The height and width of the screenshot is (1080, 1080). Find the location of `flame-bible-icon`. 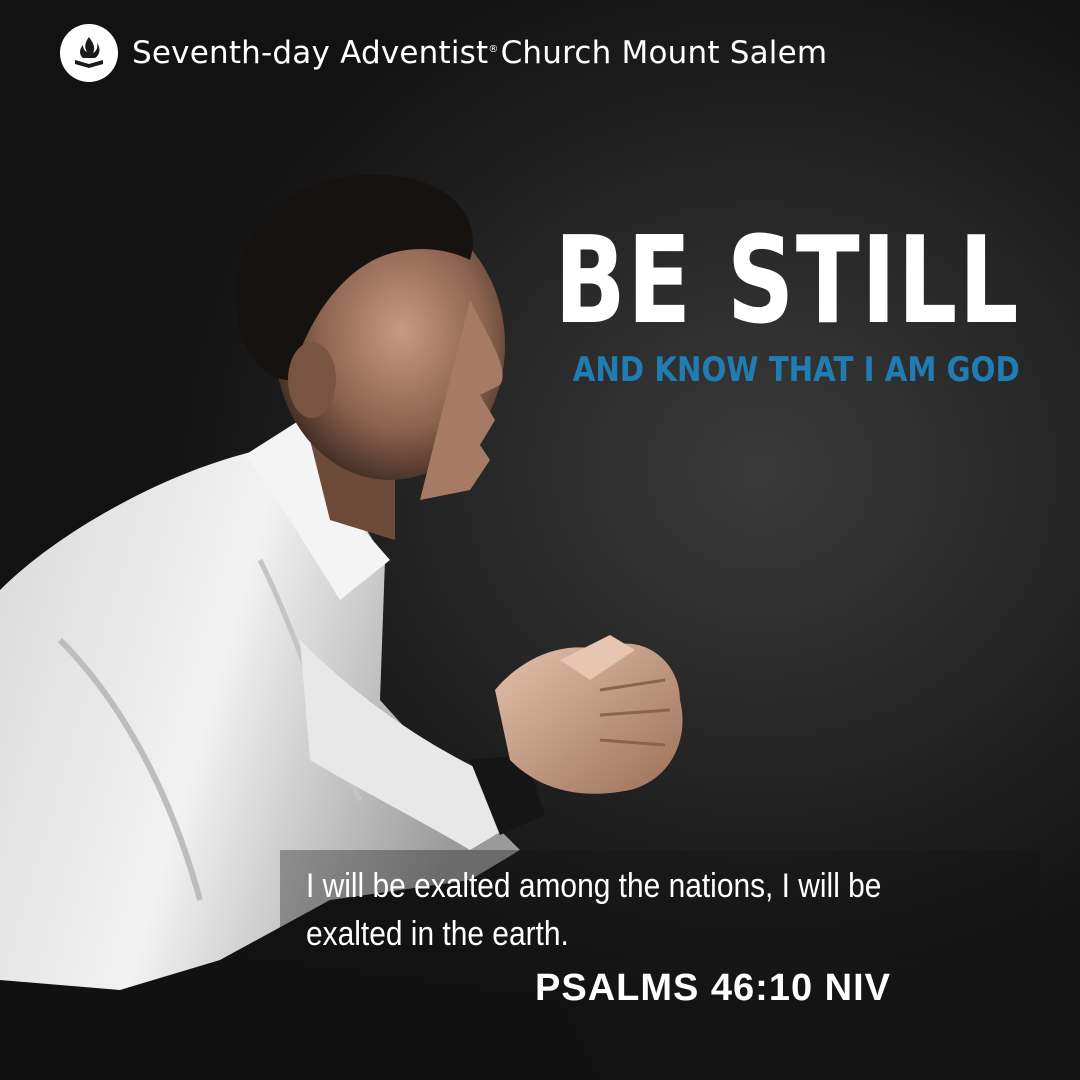

flame-bible-icon is located at coordinates (89, 52).